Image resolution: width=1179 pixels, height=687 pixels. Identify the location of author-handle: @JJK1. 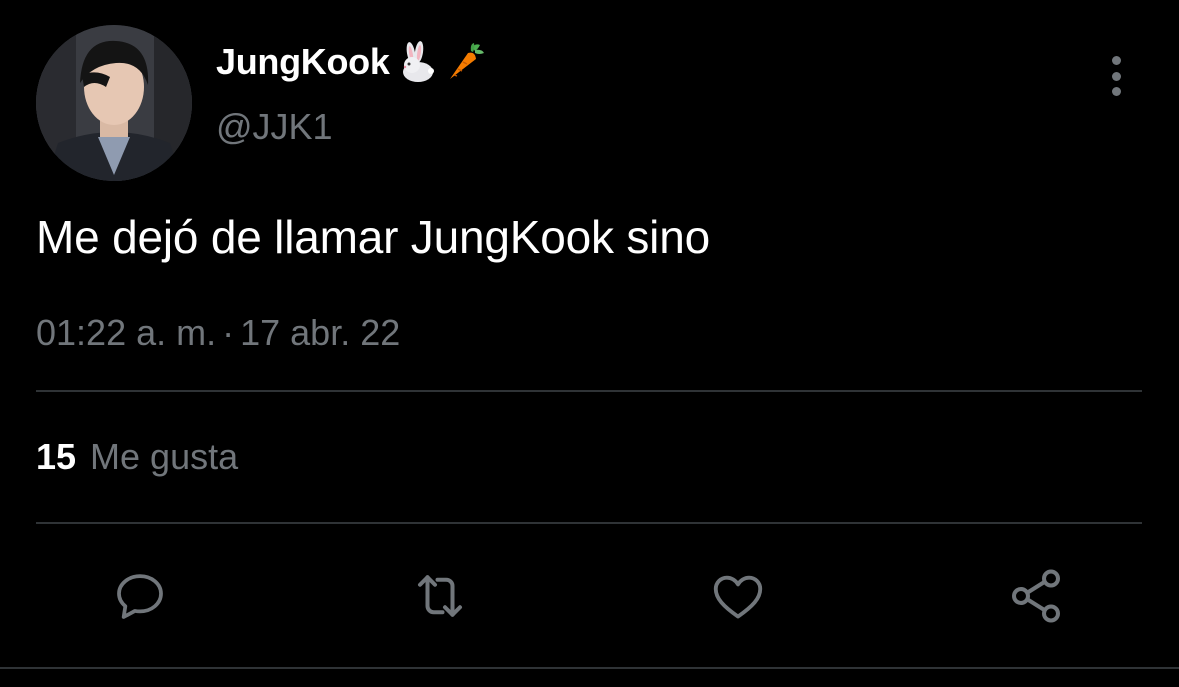
(274, 127).